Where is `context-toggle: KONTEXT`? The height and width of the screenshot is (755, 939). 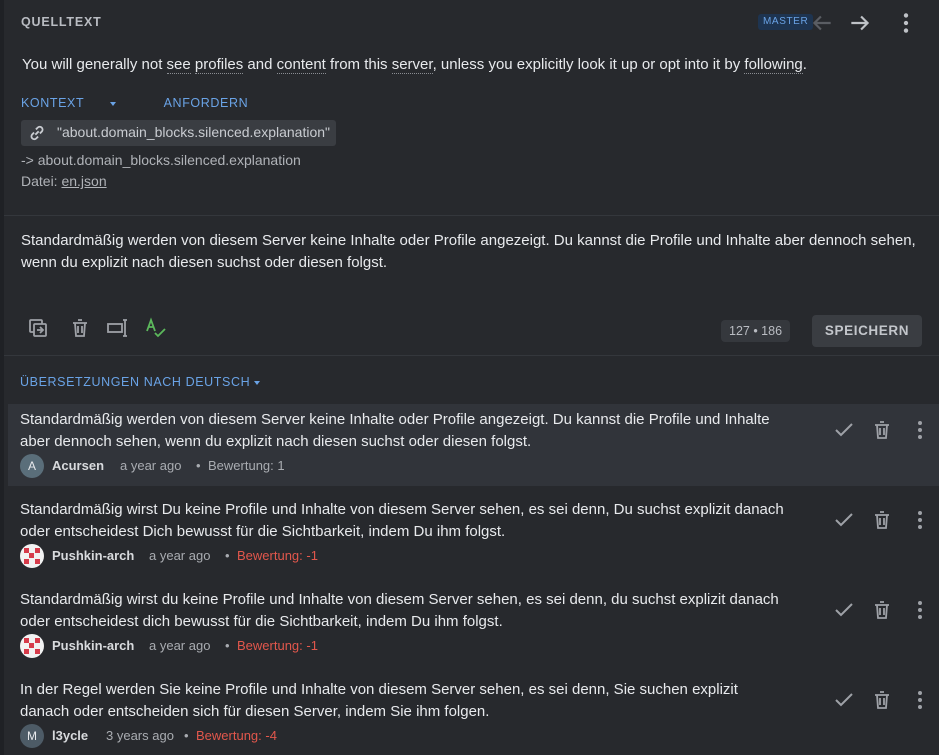 context-toggle: KONTEXT is located at coordinates (79, 103).